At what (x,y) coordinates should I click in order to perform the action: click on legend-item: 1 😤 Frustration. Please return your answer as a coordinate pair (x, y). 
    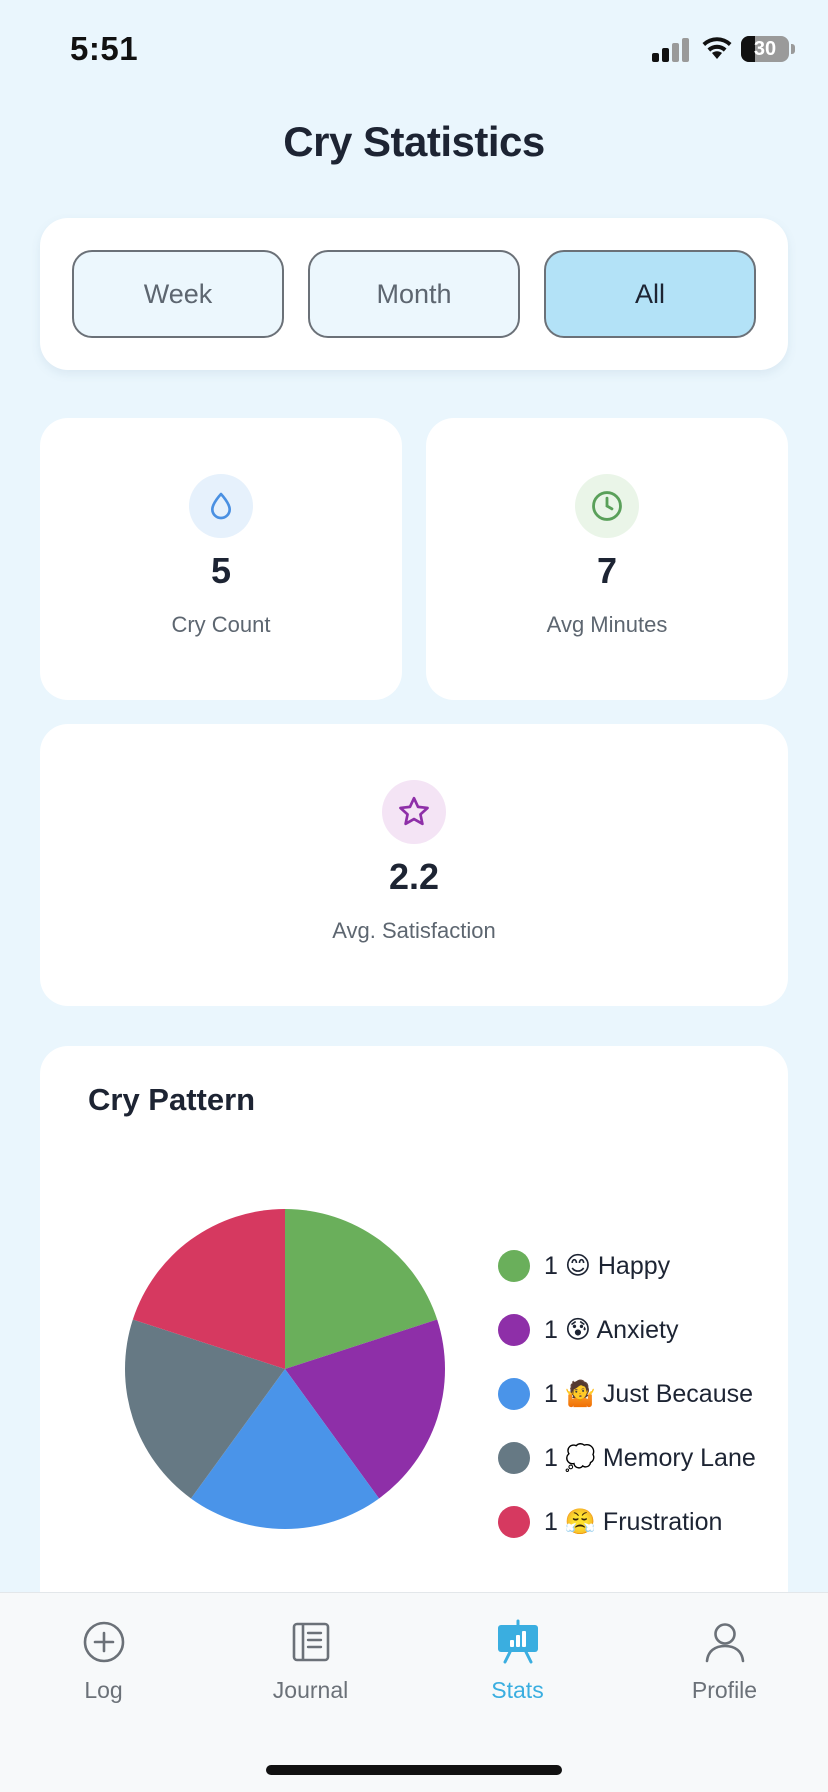
    Looking at the image, I should click on (610, 1522).